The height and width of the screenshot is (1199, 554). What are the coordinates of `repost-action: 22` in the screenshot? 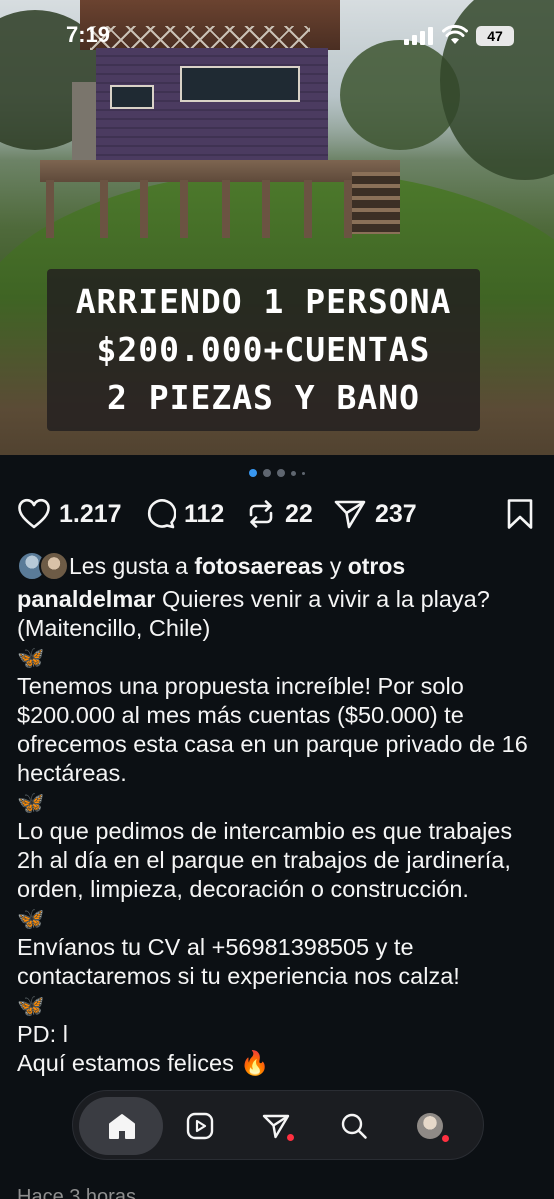 It's located at (279, 514).